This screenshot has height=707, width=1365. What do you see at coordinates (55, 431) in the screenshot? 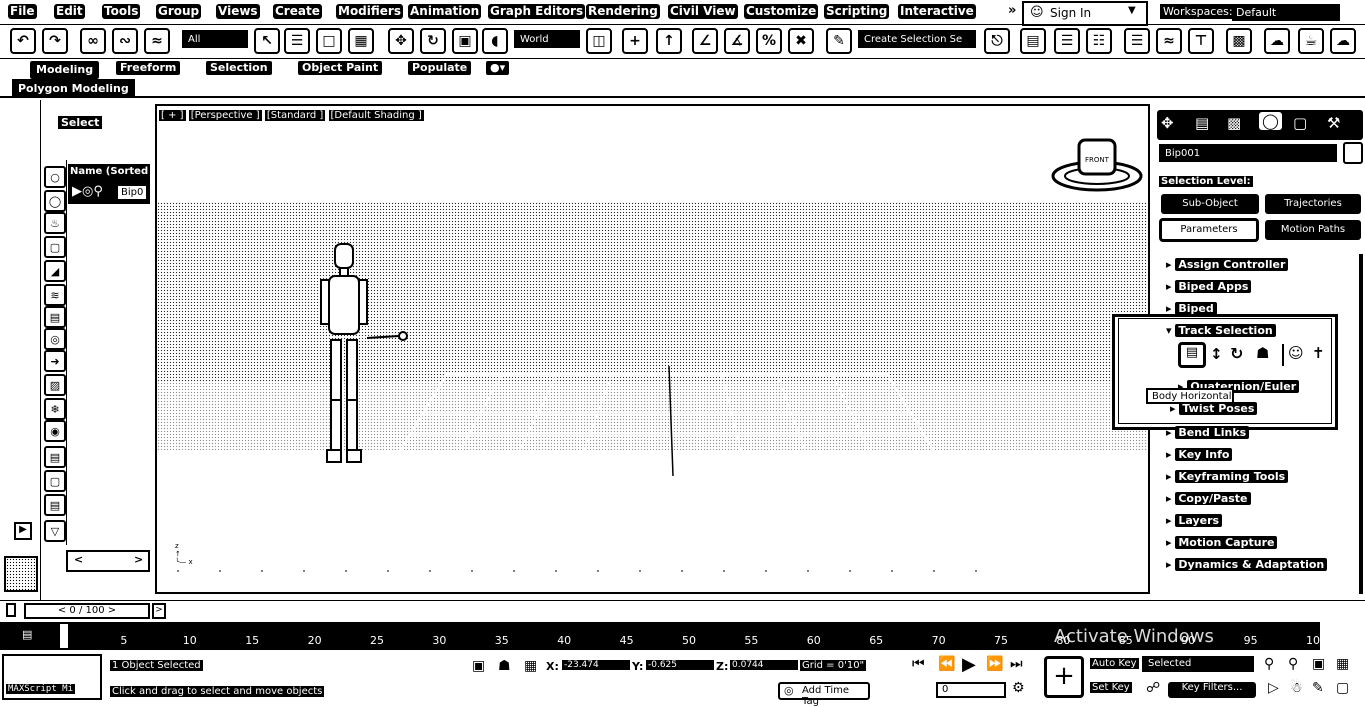
I see `display-all-icon: ◉` at bounding box center [55, 431].